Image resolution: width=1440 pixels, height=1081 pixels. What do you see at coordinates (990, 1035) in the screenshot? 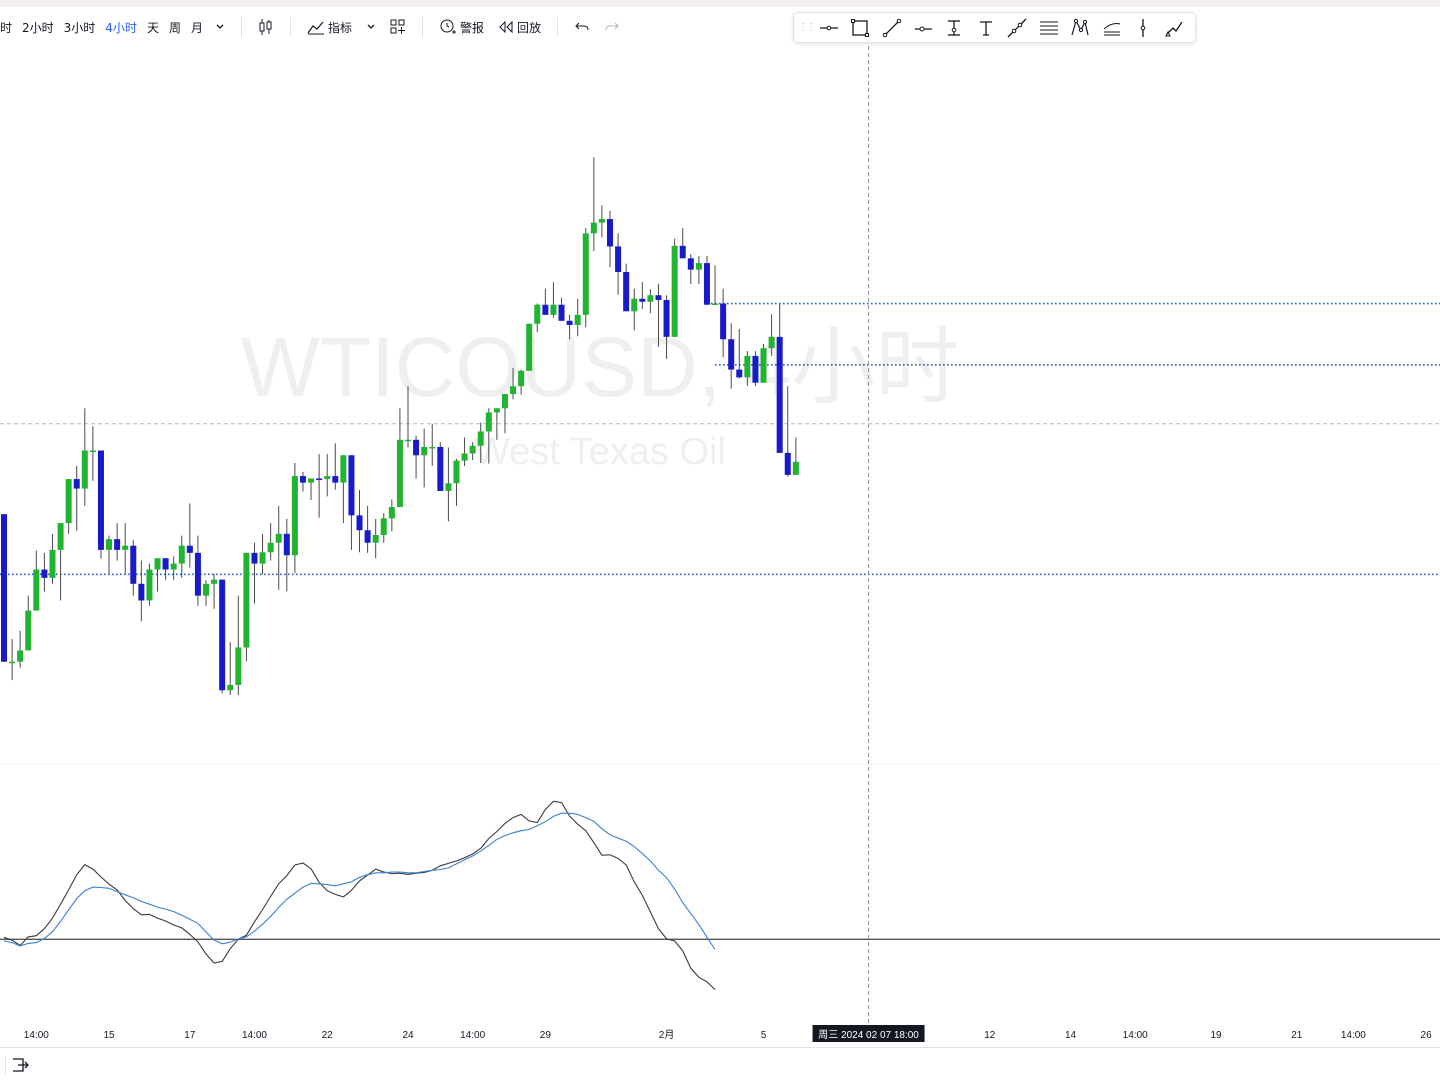
I see `x-tick-label: 12` at bounding box center [990, 1035].